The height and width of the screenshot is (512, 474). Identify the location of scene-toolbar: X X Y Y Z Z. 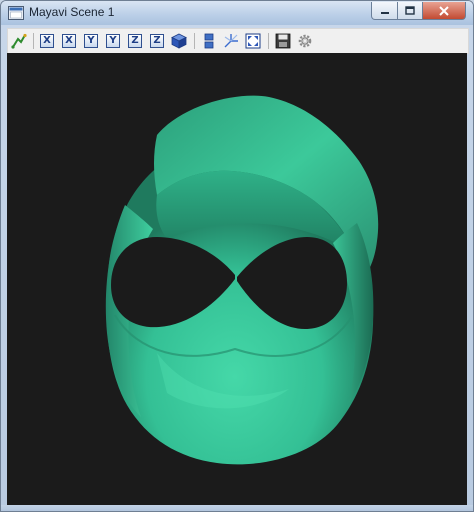
(238, 41).